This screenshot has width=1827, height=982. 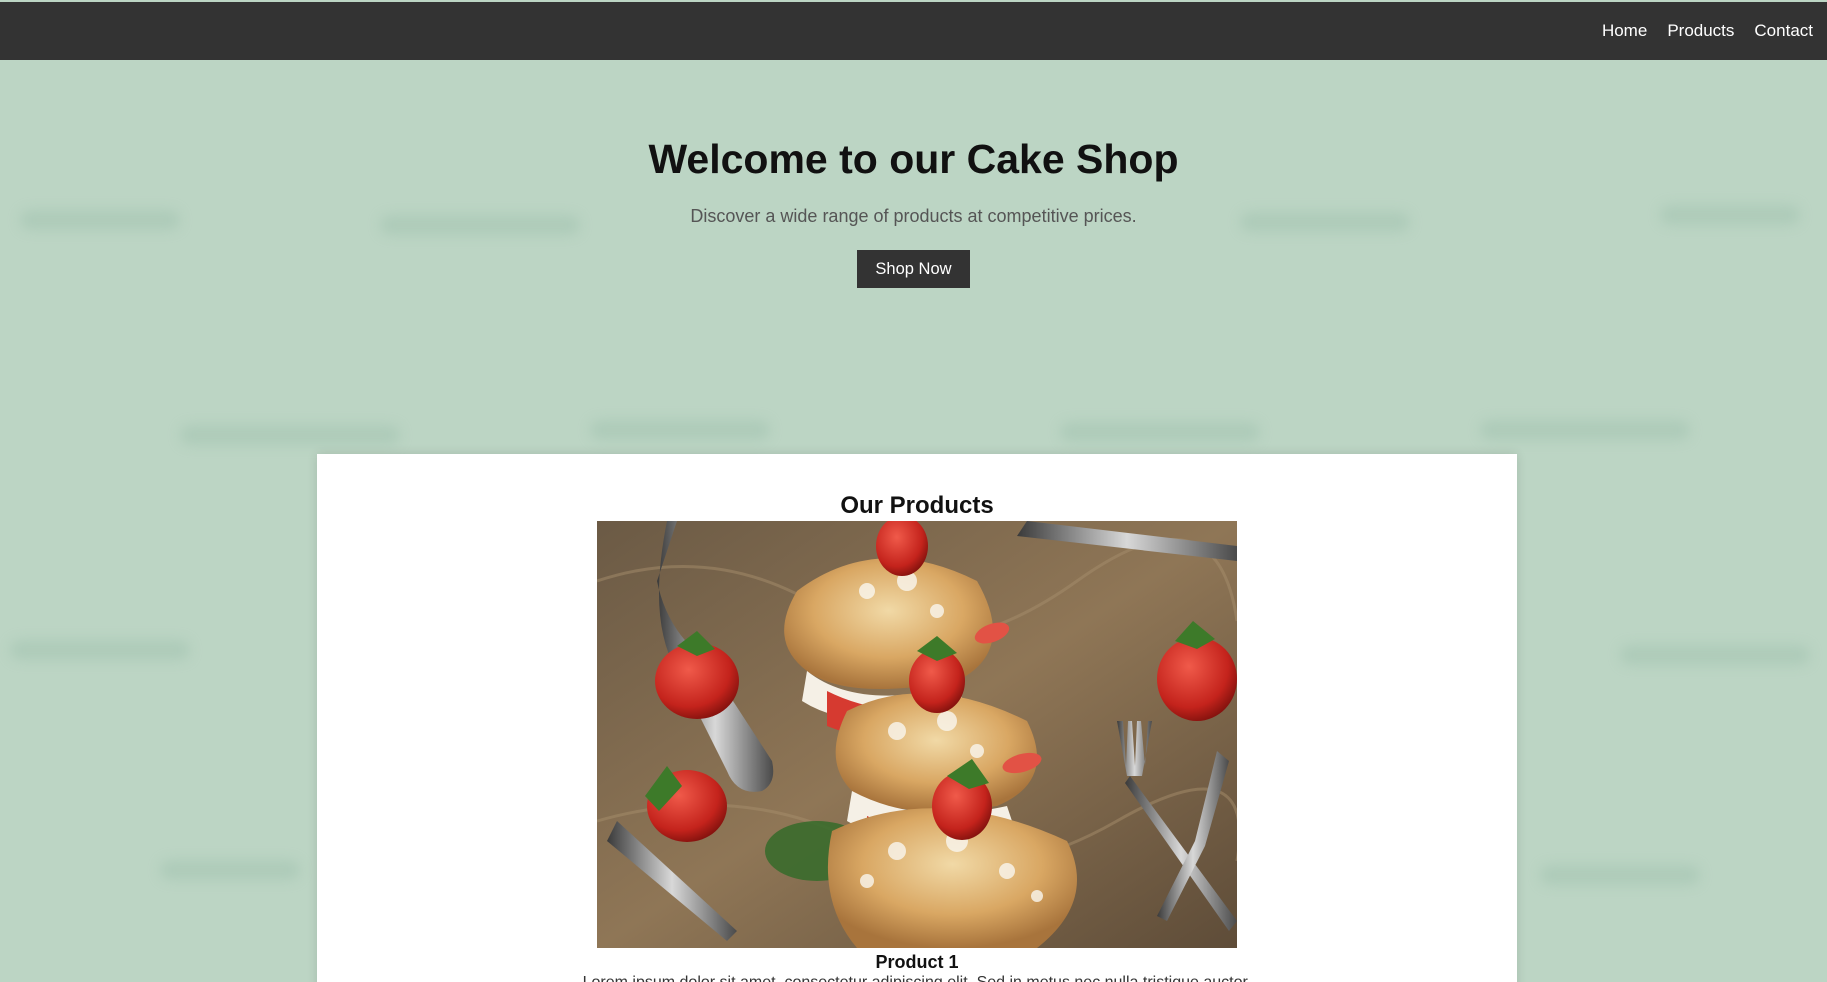 What do you see at coordinates (917, 505) in the screenshot?
I see `products-heading: Our Products` at bounding box center [917, 505].